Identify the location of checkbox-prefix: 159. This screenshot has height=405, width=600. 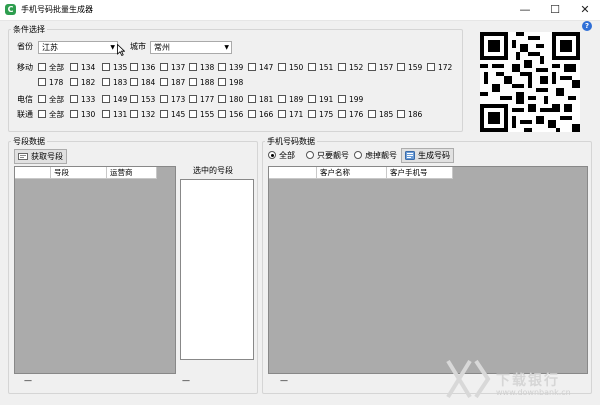
(409, 68).